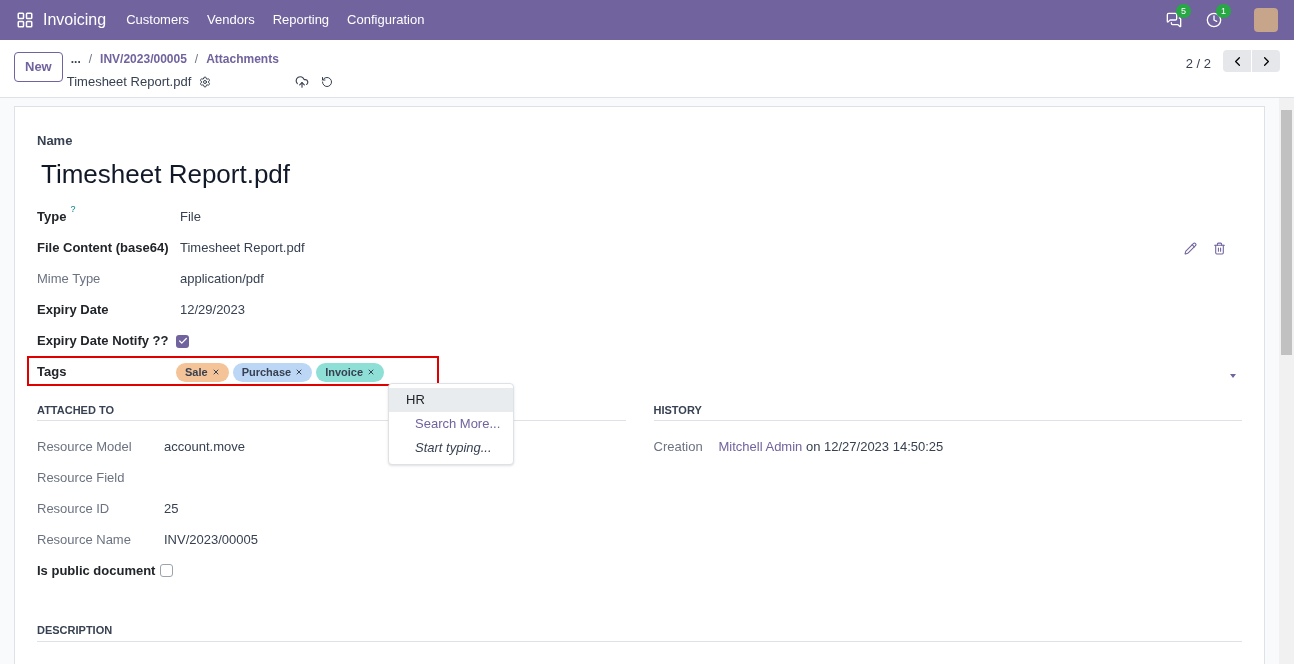 The height and width of the screenshot is (664, 1294). I want to click on menu-item: Reporting, so click(301, 20).